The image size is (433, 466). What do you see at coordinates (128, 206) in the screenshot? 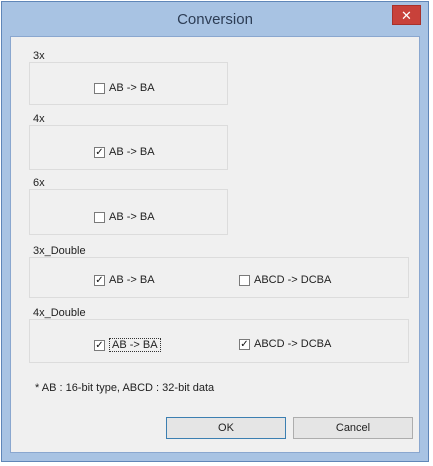
I see `group-6x: 6x AB -> BA` at bounding box center [128, 206].